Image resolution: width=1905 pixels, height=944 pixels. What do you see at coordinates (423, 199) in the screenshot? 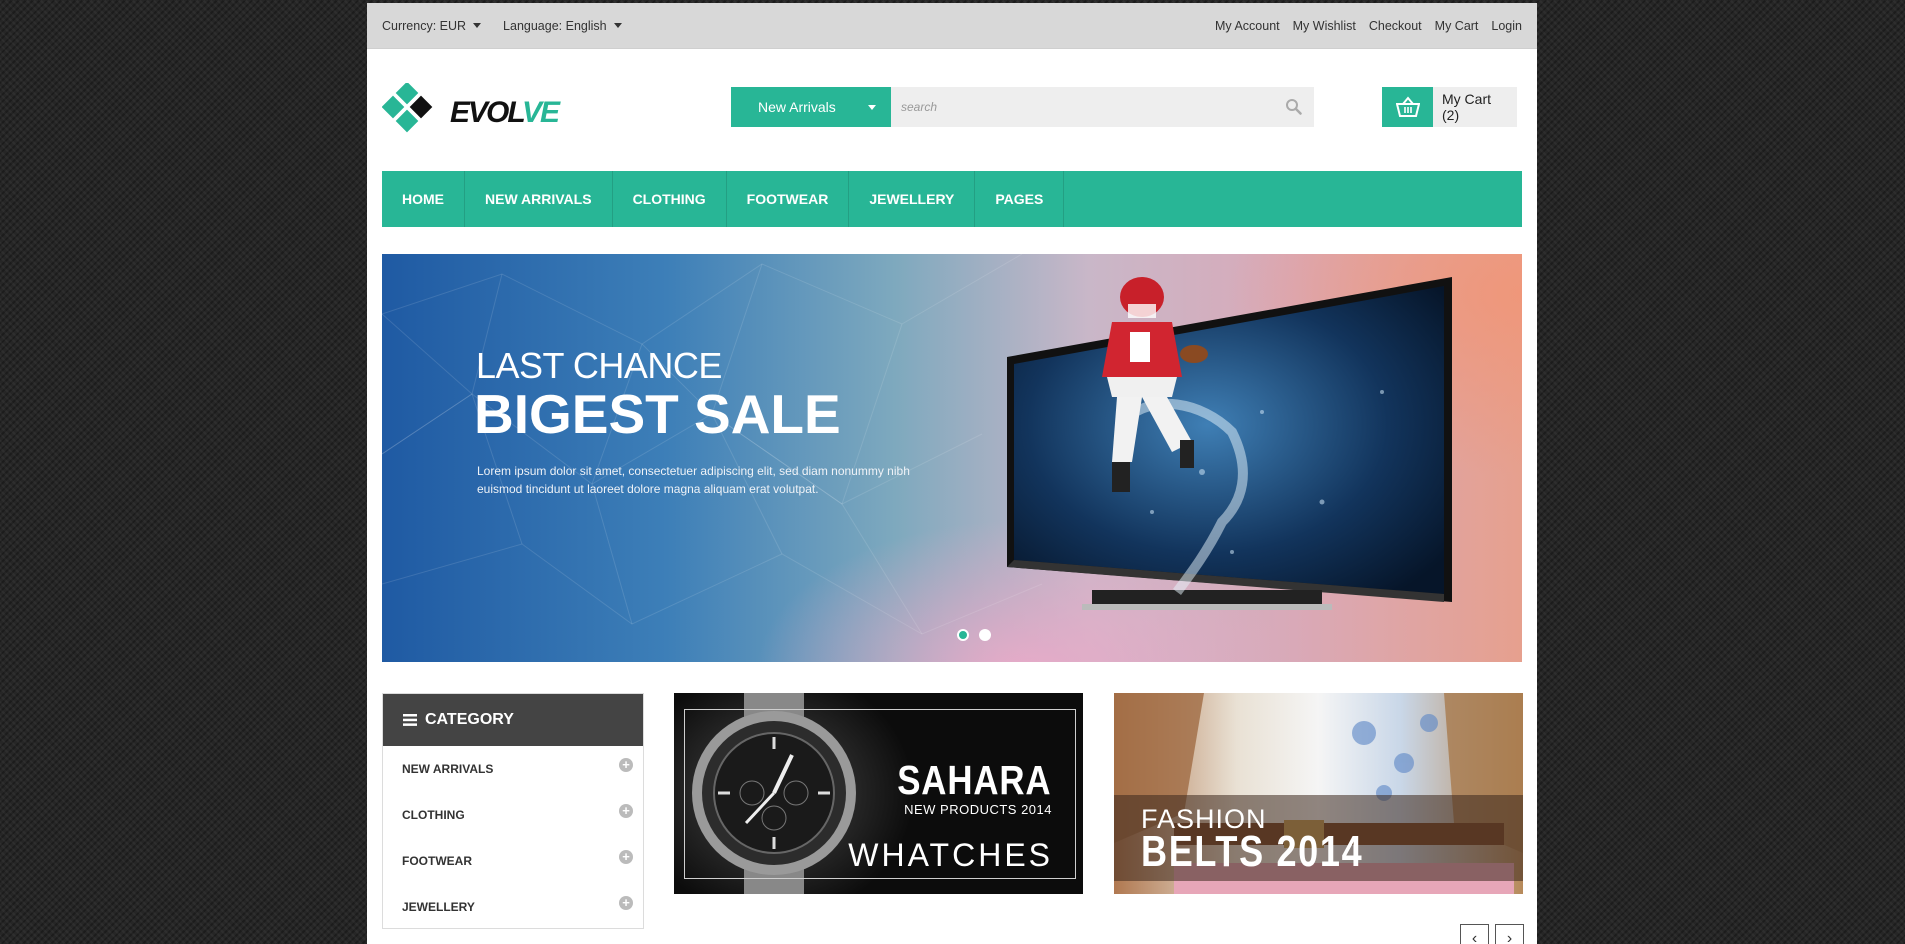
I see `nav-item-home: HOME` at bounding box center [423, 199].